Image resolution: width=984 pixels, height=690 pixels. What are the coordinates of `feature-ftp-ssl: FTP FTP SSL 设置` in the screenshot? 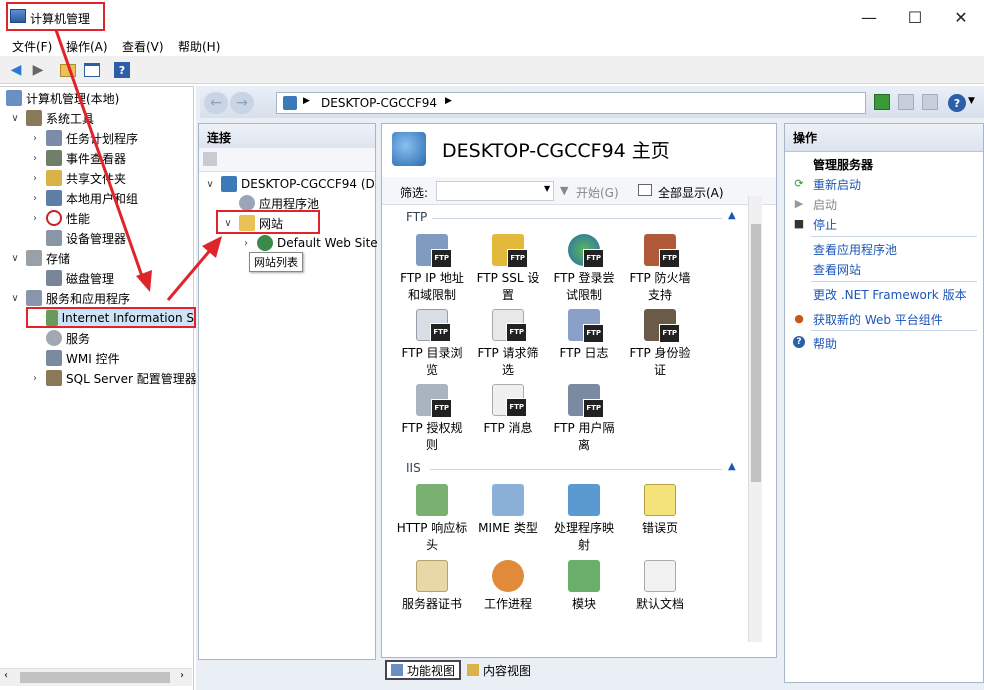 It's located at (508, 269).